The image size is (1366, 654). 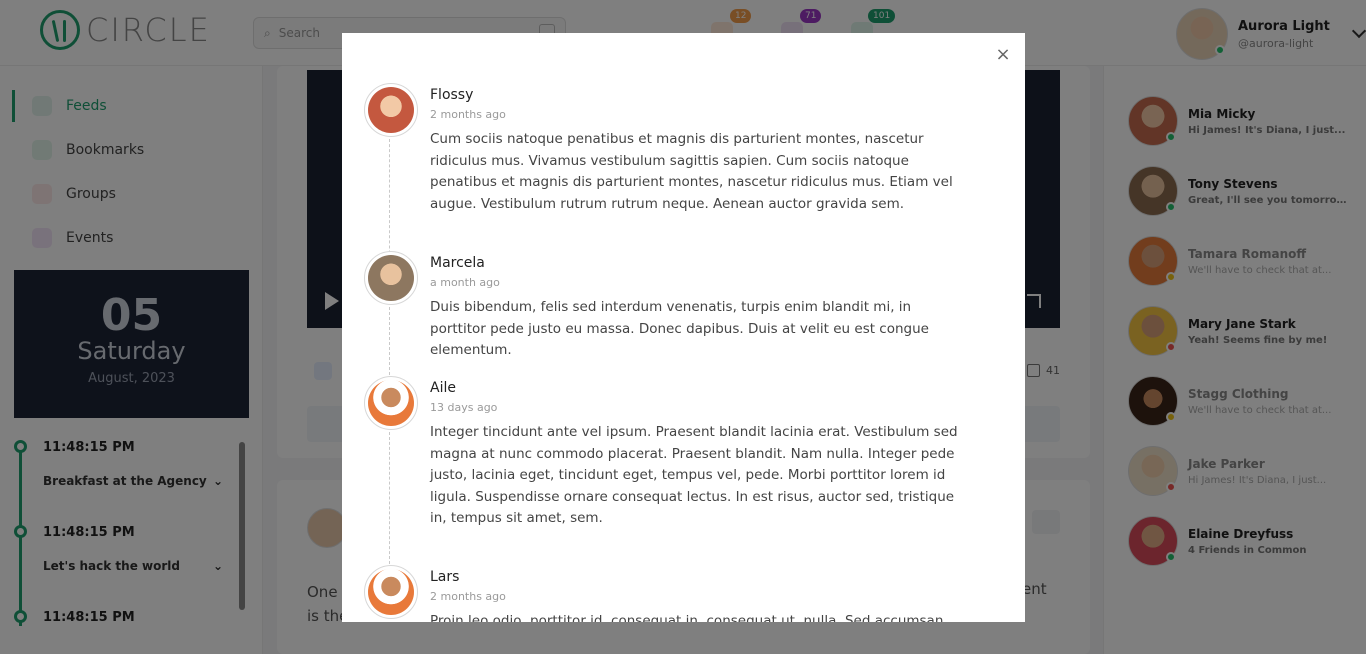 I want to click on comment-author: Flossy, so click(x=451, y=95).